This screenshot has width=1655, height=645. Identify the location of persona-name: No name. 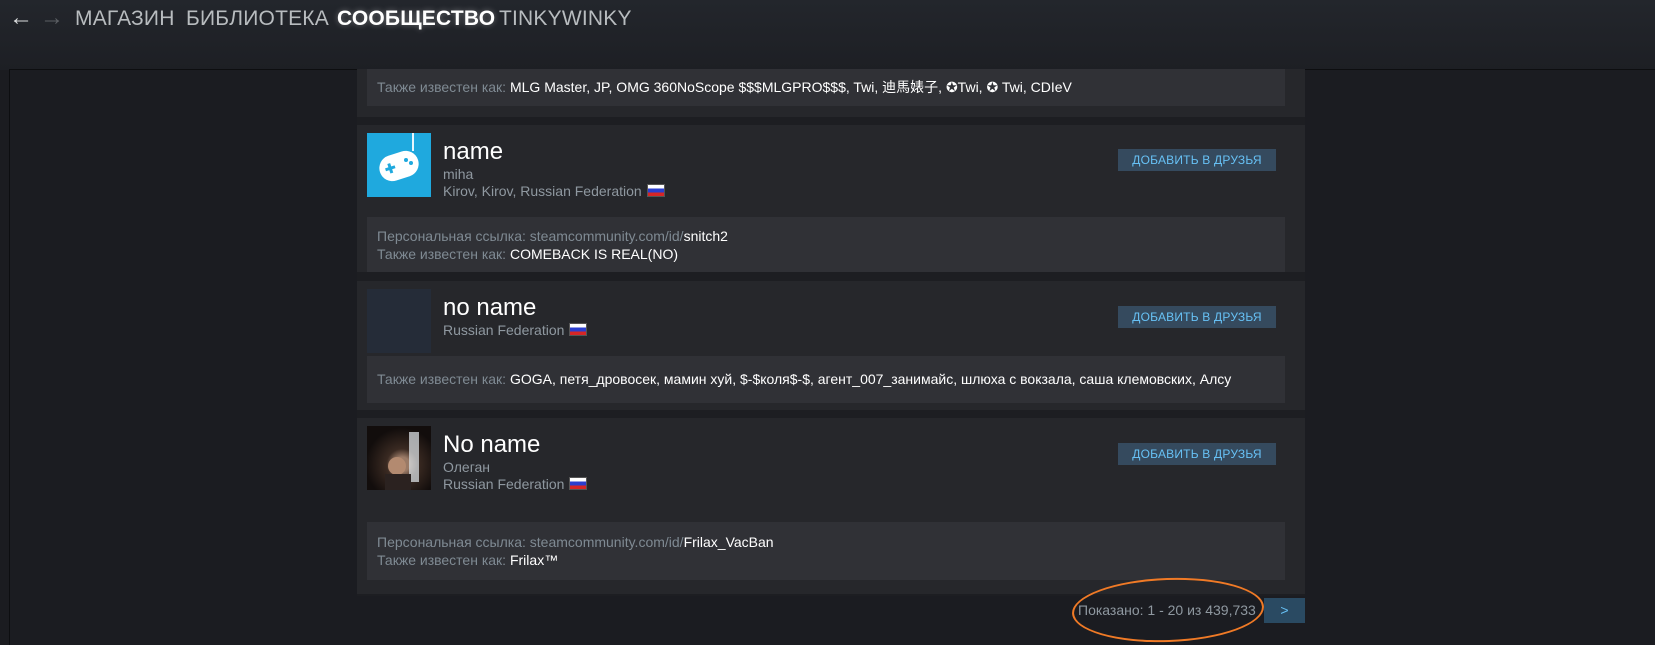
(491, 445).